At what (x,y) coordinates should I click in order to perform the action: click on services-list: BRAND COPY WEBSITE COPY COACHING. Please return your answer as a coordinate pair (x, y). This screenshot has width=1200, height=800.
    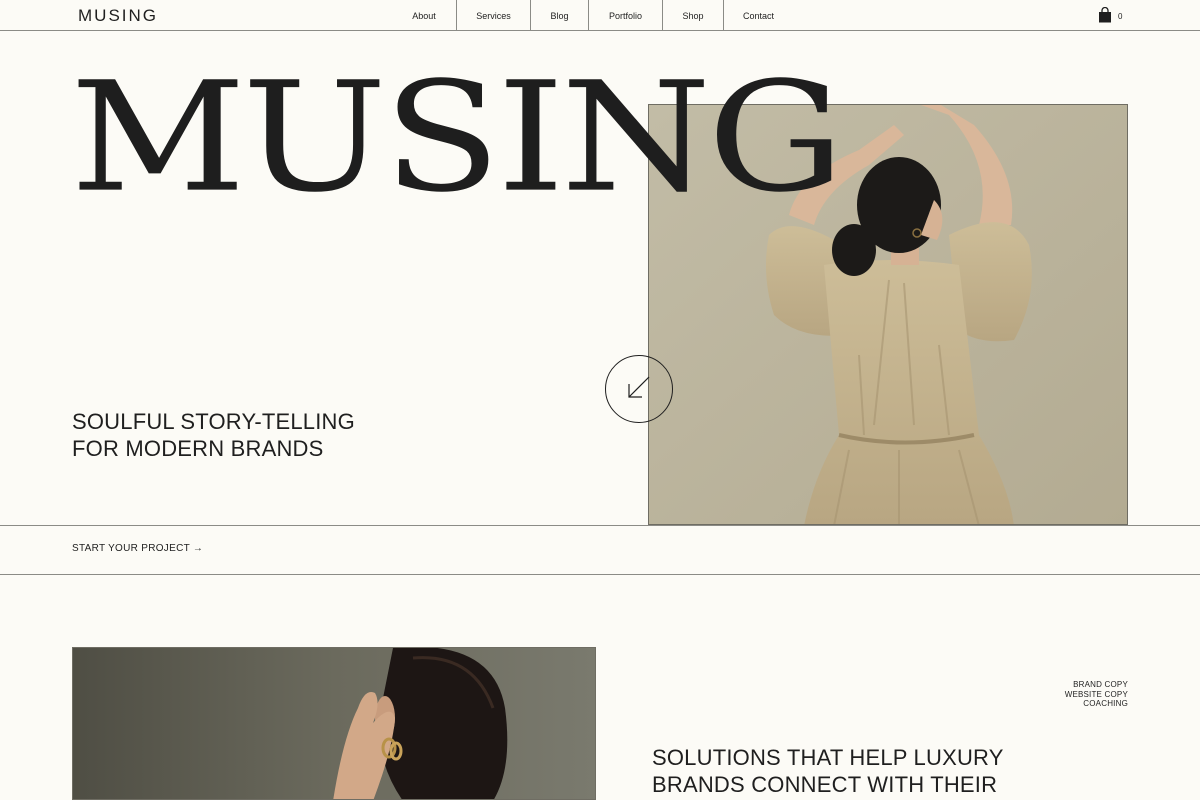
    Looking at the image, I should click on (1096, 694).